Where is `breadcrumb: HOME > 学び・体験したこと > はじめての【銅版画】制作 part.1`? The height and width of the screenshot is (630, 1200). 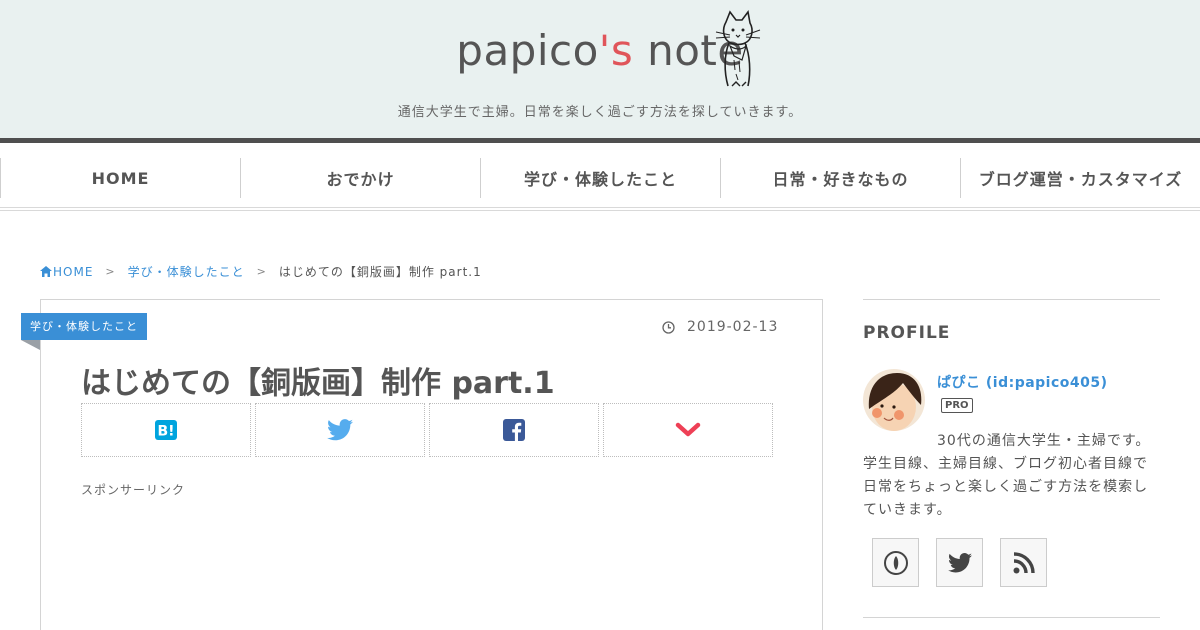
breadcrumb: HOME > 学び・体験したこと > はじめての【銅版画】制作 part.1 is located at coordinates (261, 271).